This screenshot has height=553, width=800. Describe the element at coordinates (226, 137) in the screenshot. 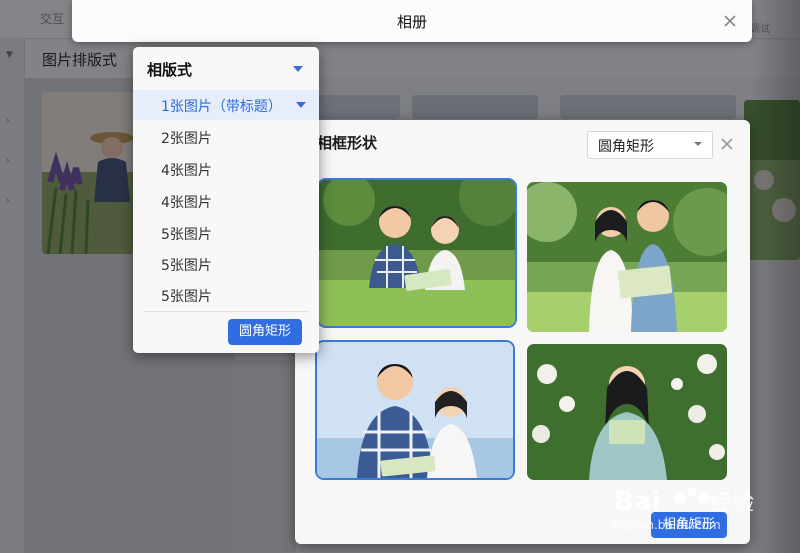

I see `layout-option: 2张图片` at that location.